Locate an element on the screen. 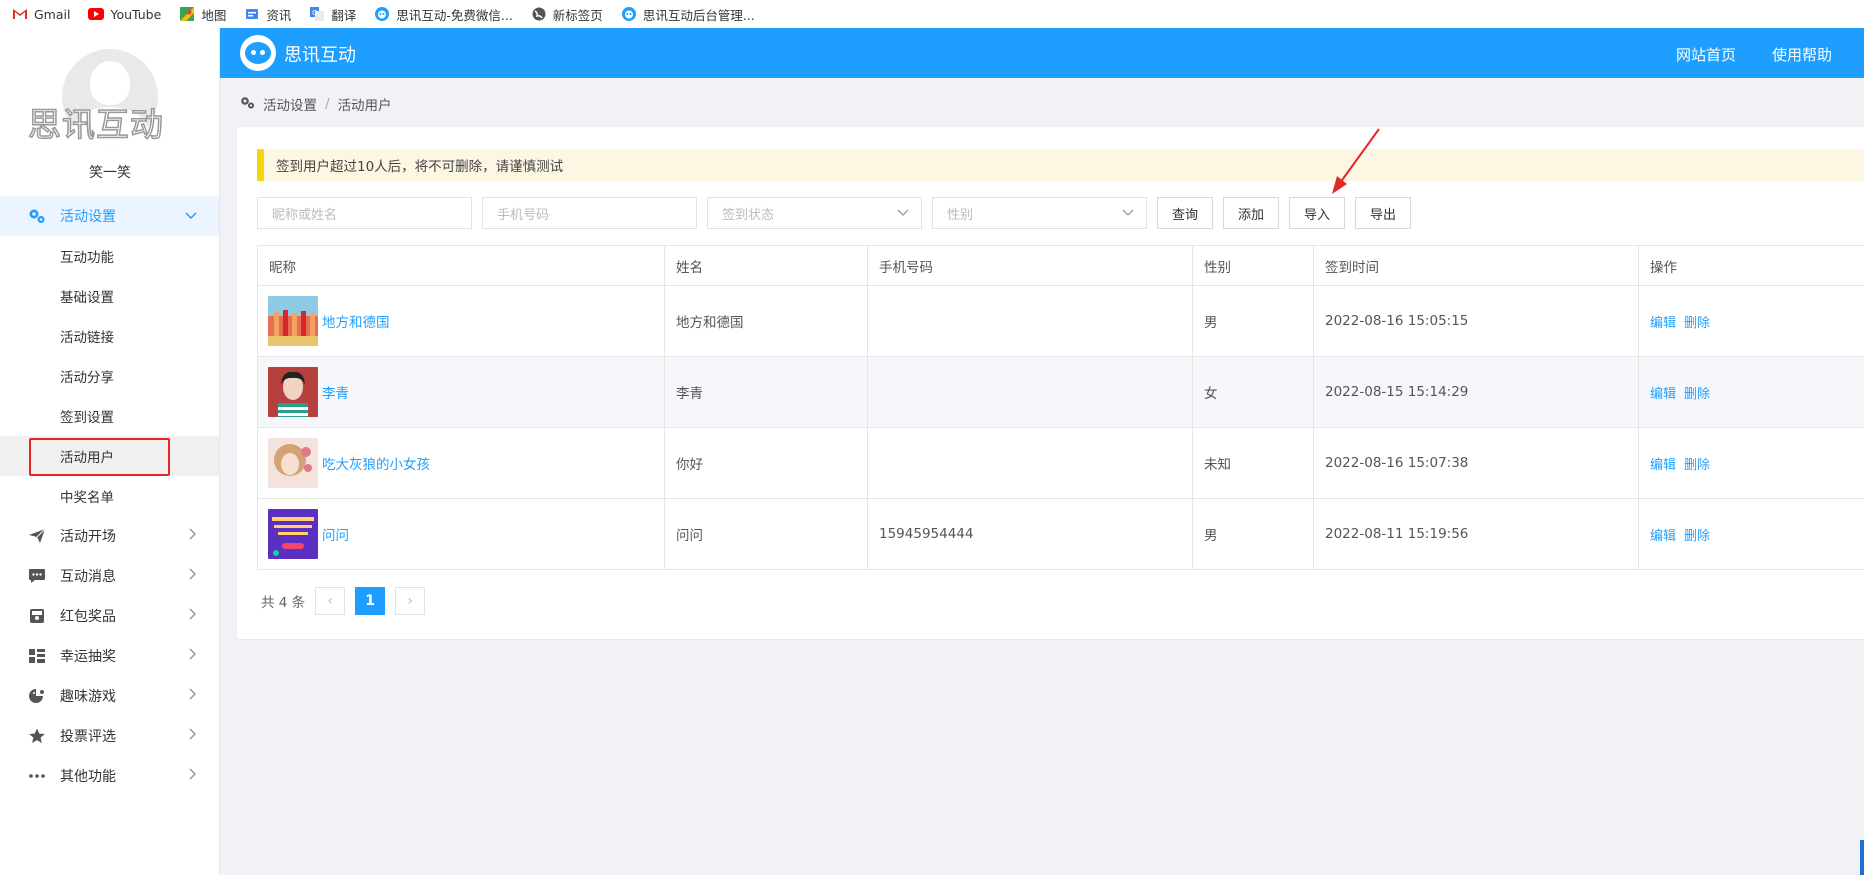 The image size is (1864, 875). menu-item-fun-games: 趣味游戏 is located at coordinates (109, 696).